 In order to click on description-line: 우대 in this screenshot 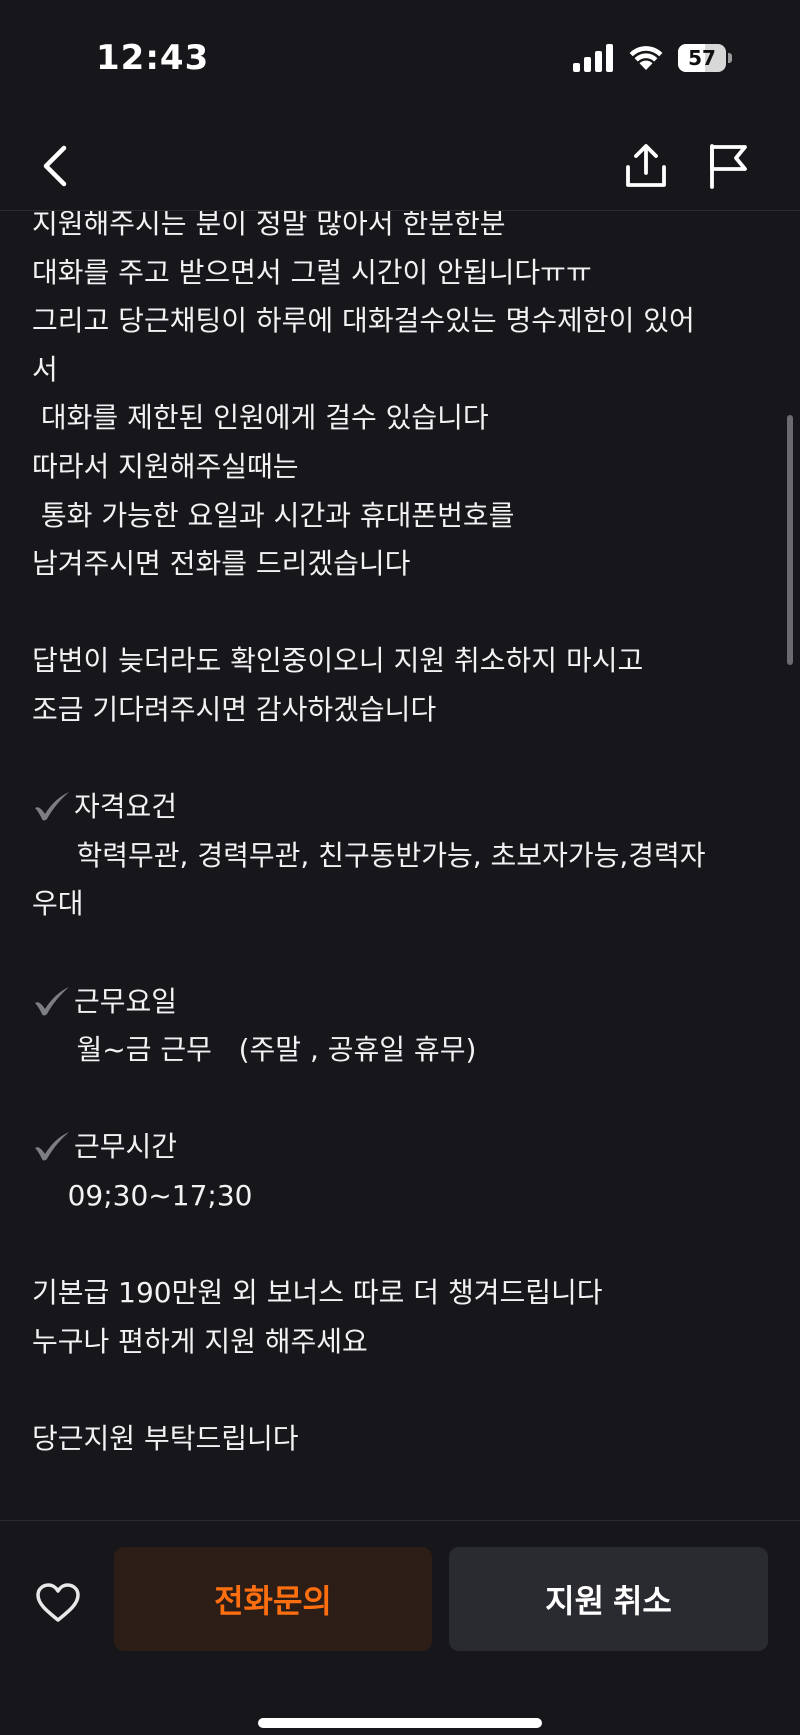, I will do `click(58, 904)`.